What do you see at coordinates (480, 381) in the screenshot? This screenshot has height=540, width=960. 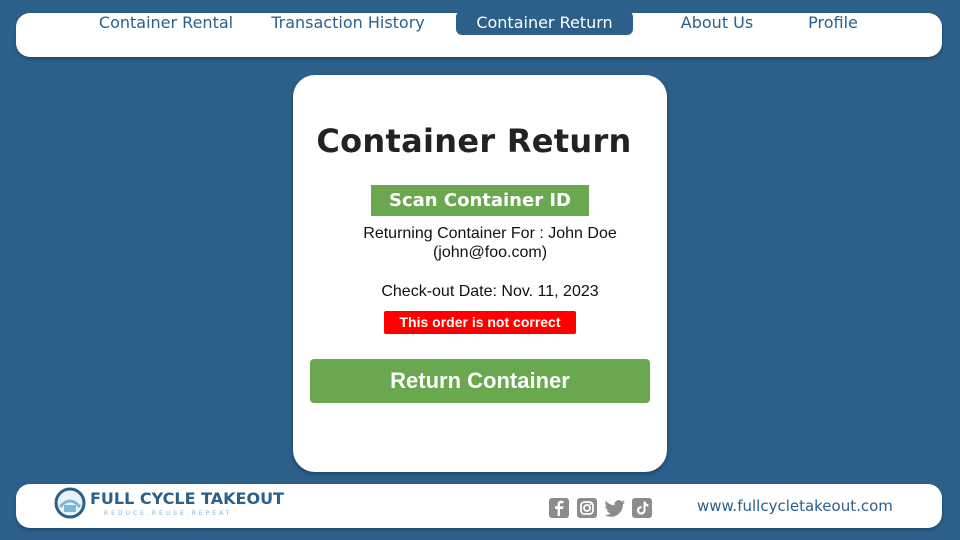 I see `return-container-button: Return Container` at bounding box center [480, 381].